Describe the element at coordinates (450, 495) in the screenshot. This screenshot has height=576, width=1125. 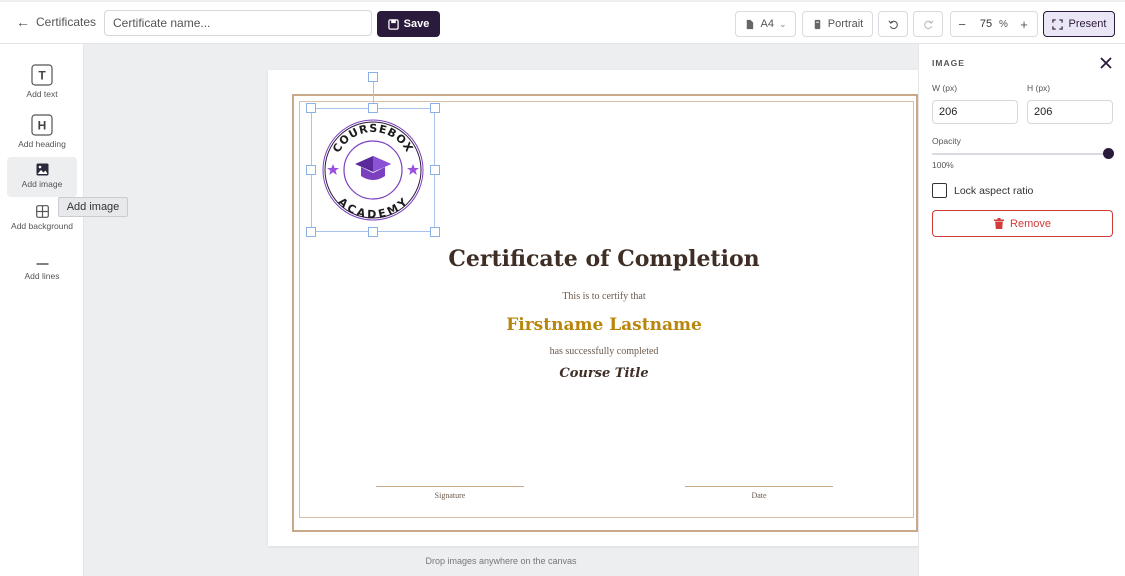
I see `signature-label: Signature` at that location.